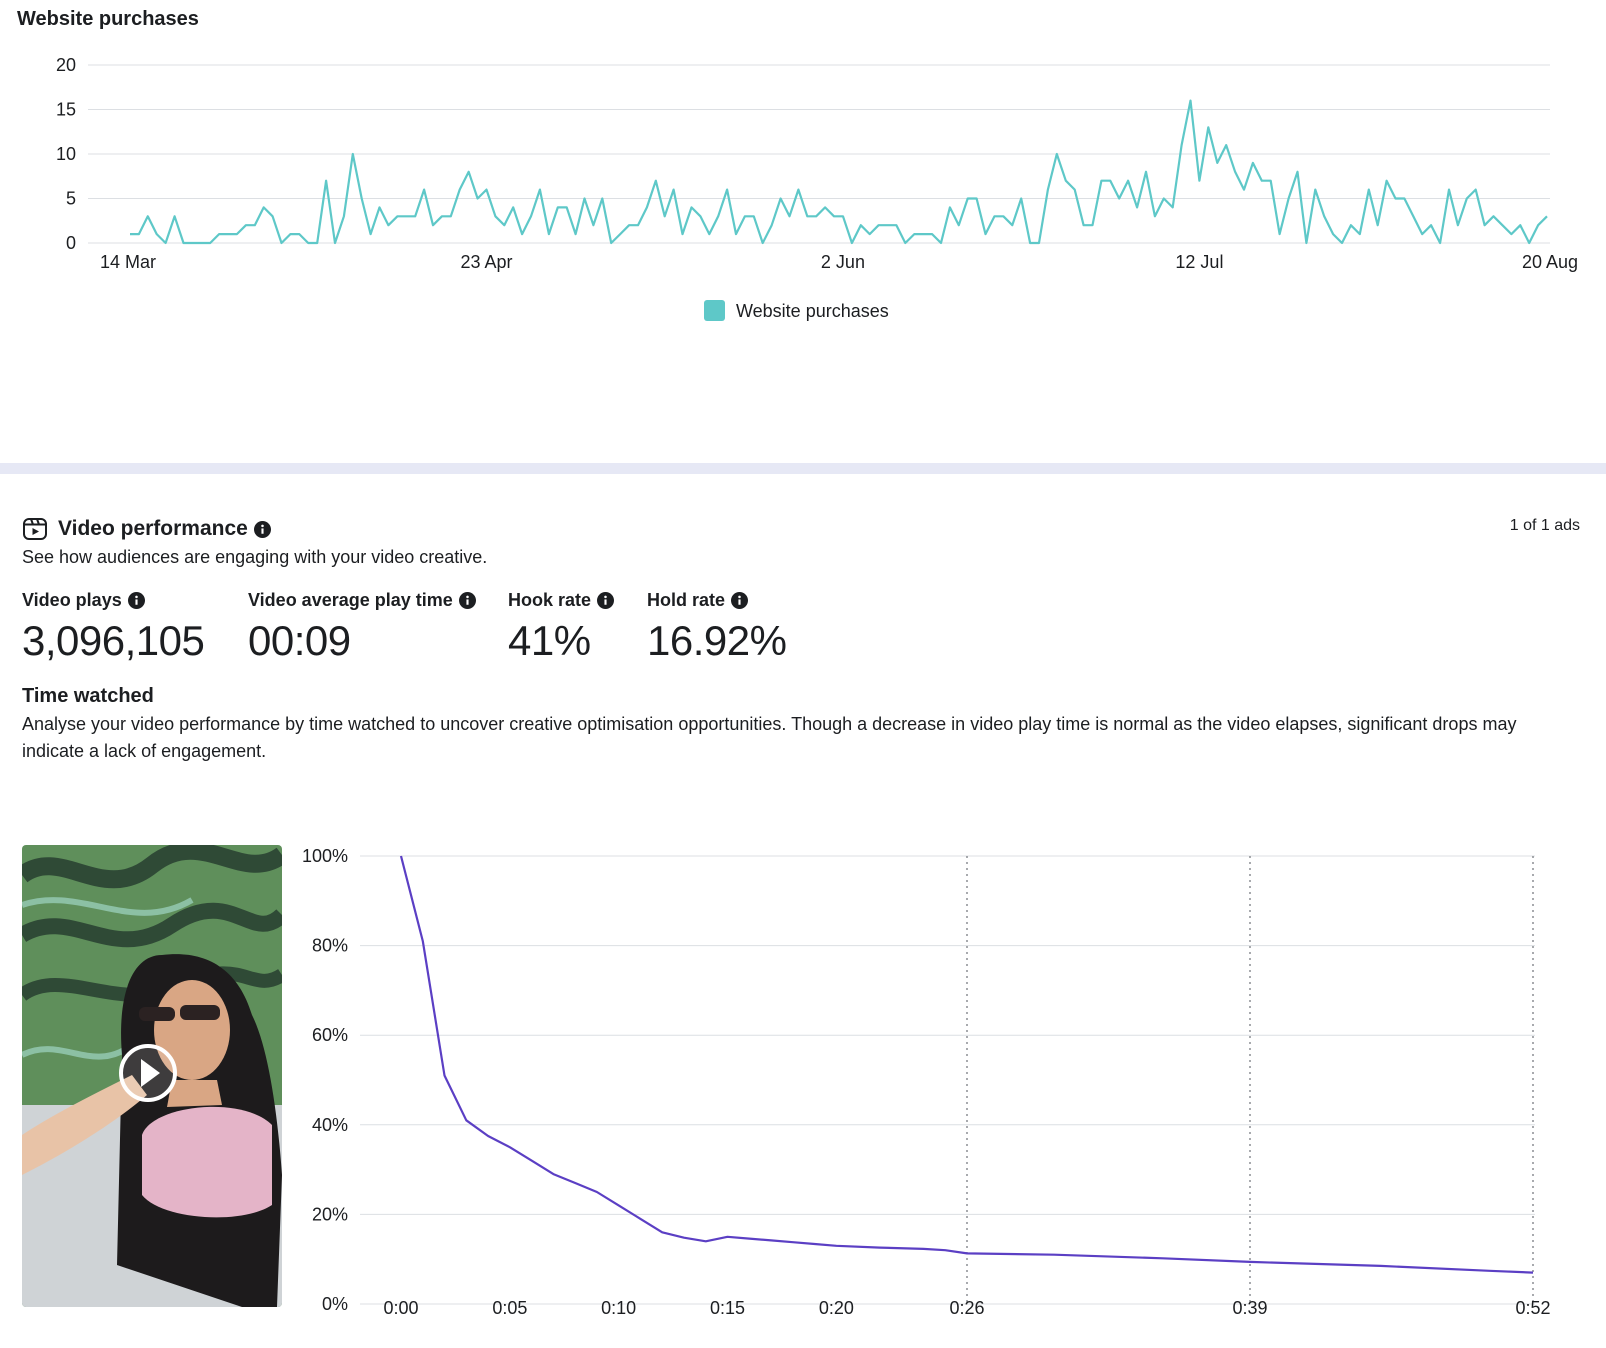 The height and width of the screenshot is (1348, 1606). I want to click on y-tick-label: 10, so click(66, 154).